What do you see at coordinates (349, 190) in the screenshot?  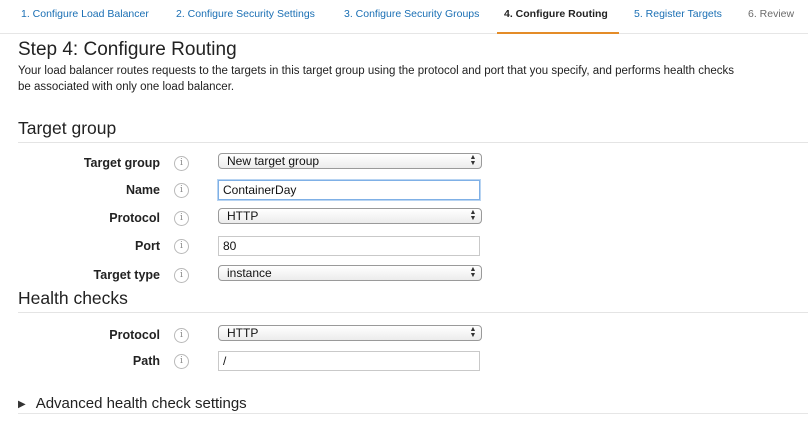 I see `name-input: ContainerDay` at bounding box center [349, 190].